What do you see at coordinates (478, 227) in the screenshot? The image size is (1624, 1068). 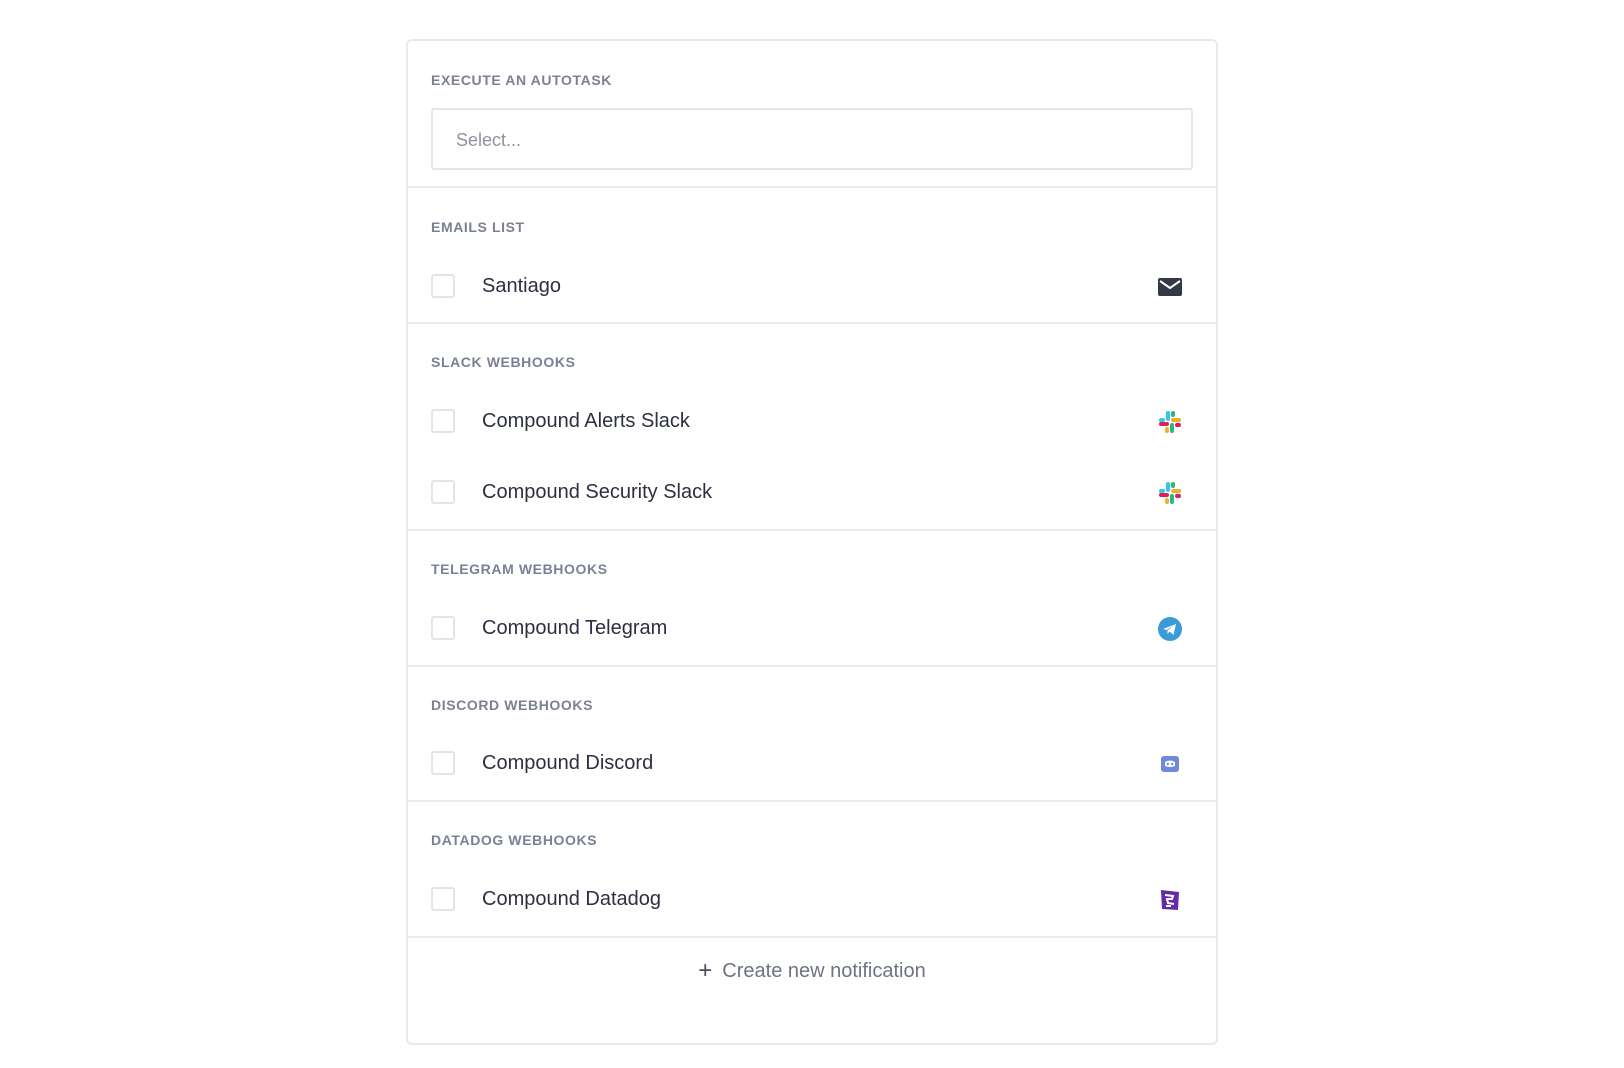 I see `emails-section-title: EMAILS LIST` at bounding box center [478, 227].